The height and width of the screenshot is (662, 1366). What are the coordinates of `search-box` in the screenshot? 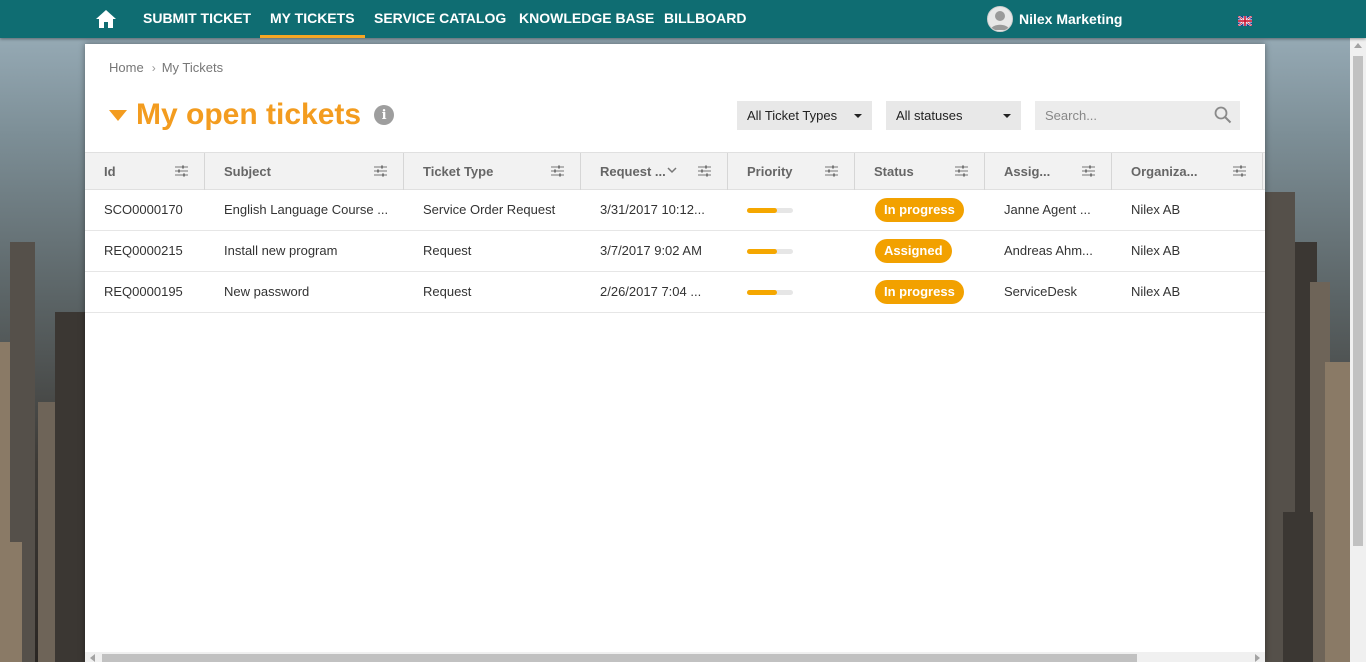 It's located at (1137, 115).